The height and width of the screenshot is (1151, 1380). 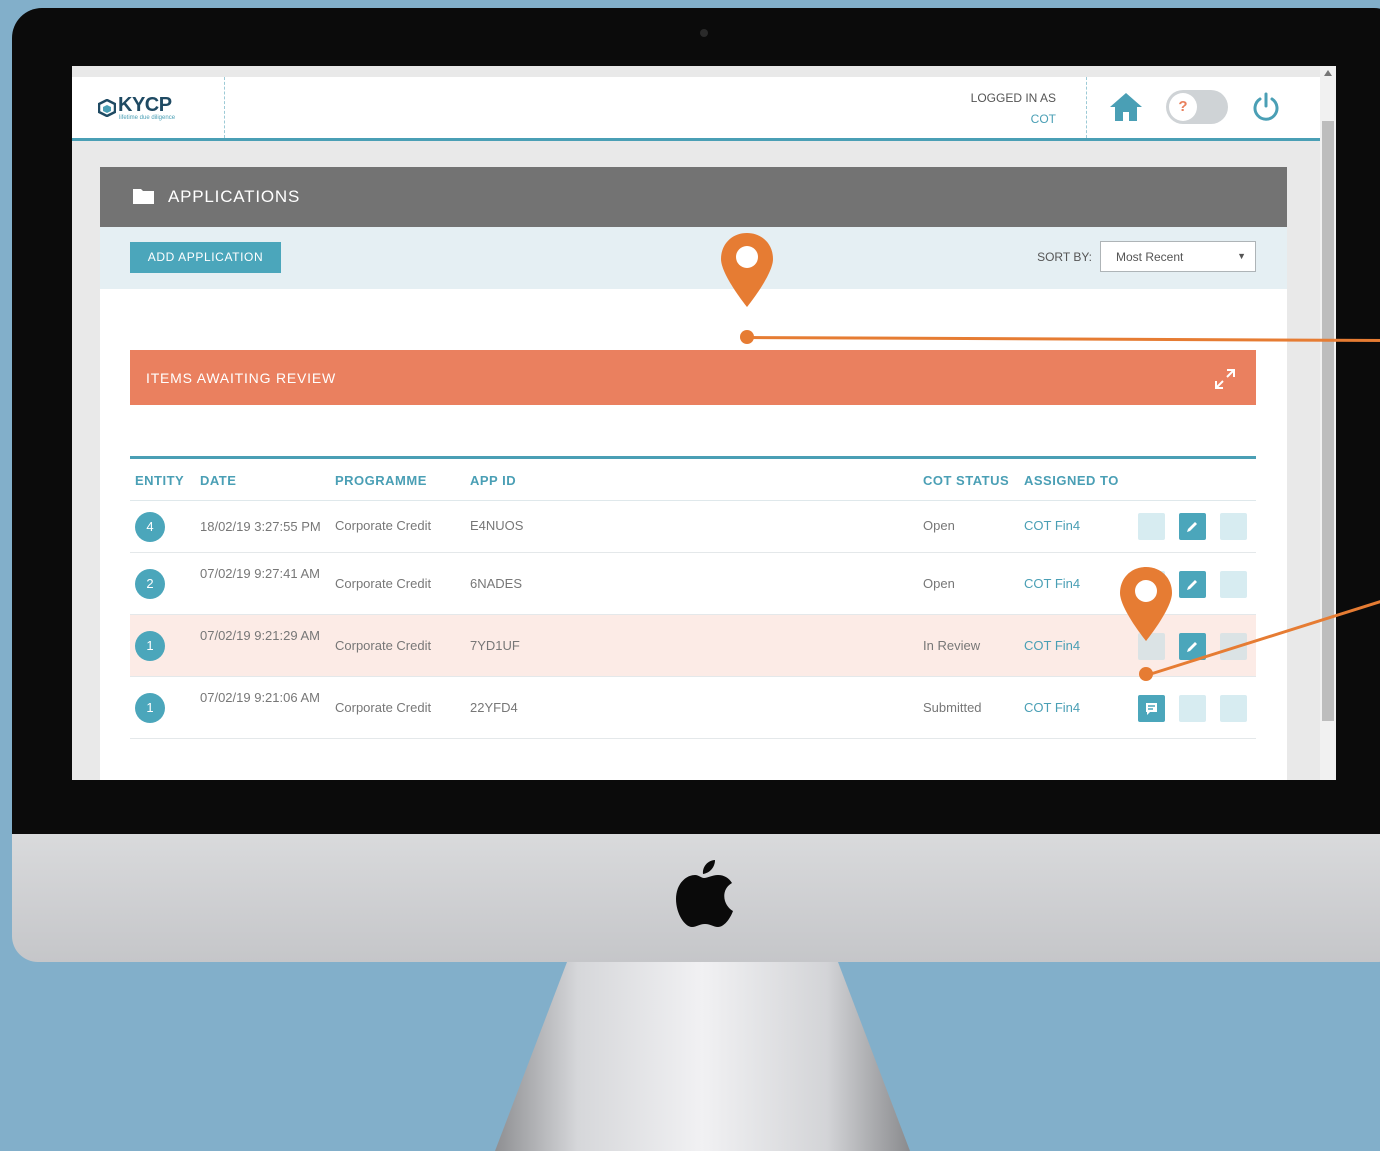 What do you see at coordinates (145, 105) in the screenshot?
I see `logo-text: KYCP` at bounding box center [145, 105].